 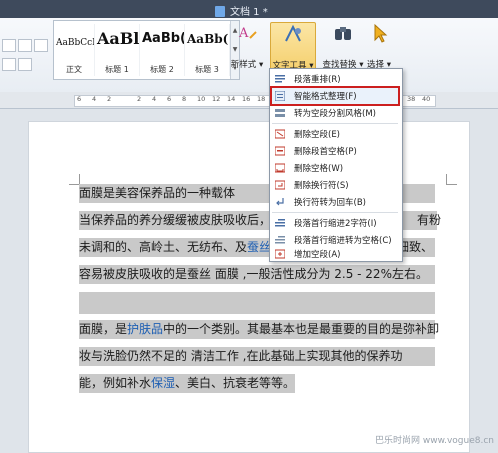 What do you see at coordinates (293, 48) in the screenshot?
I see `text-tools-button: 文字工具 ▾` at bounding box center [293, 48].